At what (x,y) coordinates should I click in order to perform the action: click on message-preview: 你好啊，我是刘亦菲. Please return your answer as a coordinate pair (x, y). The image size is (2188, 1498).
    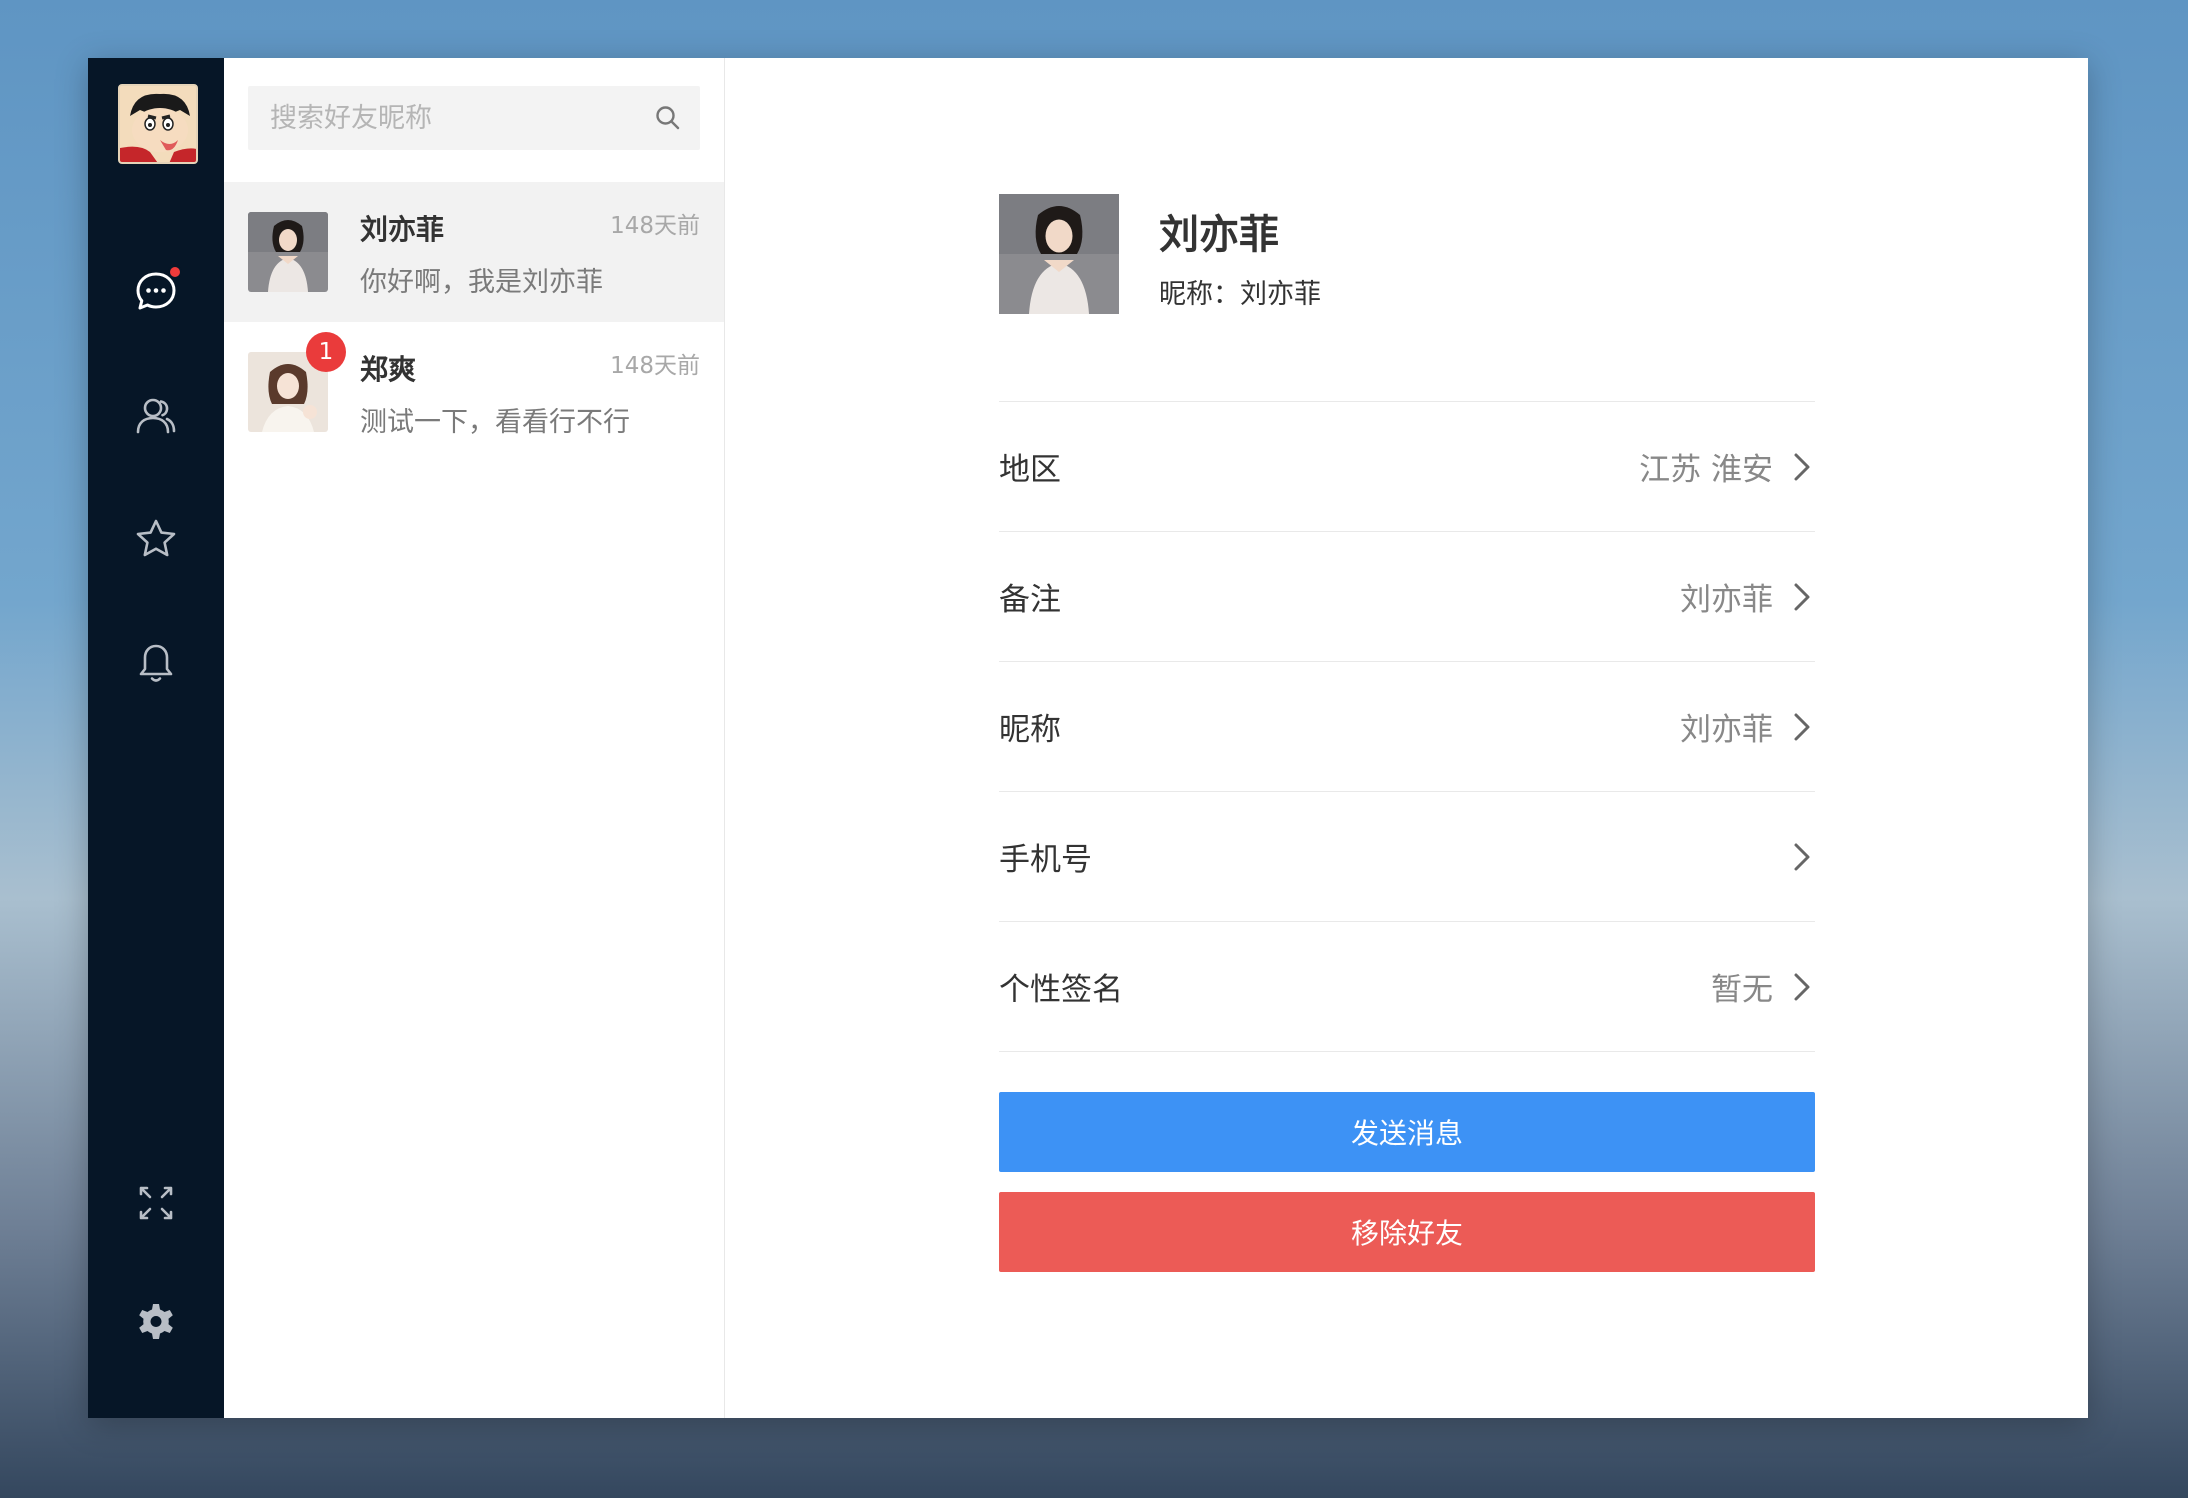
    Looking at the image, I should click on (481, 282).